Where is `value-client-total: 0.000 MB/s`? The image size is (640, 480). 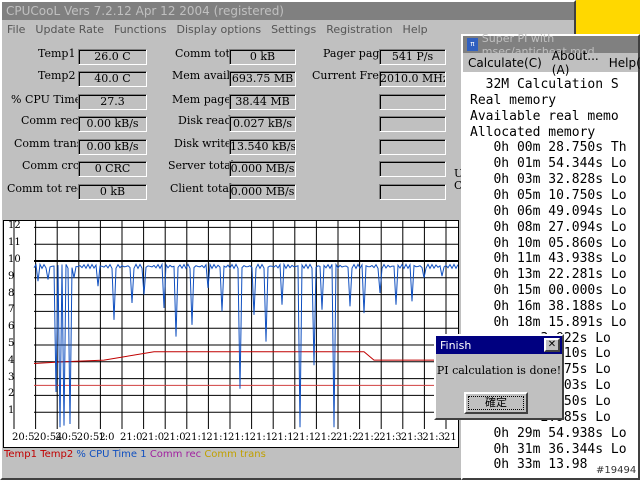 value-client-total: 0.000 MB/s is located at coordinates (262, 192).